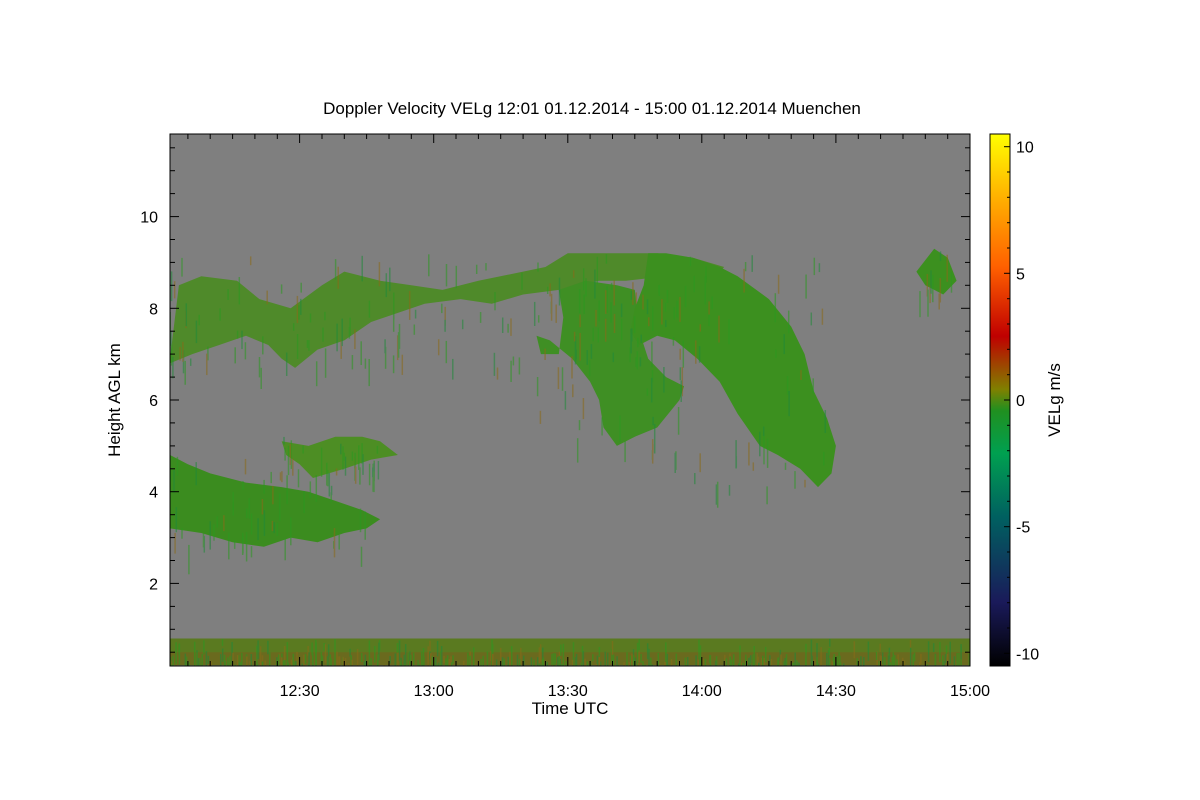 The width and height of the screenshot is (1200, 800). Describe the element at coordinates (153, 309) in the screenshot. I see `y-tick-label: 8` at that location.